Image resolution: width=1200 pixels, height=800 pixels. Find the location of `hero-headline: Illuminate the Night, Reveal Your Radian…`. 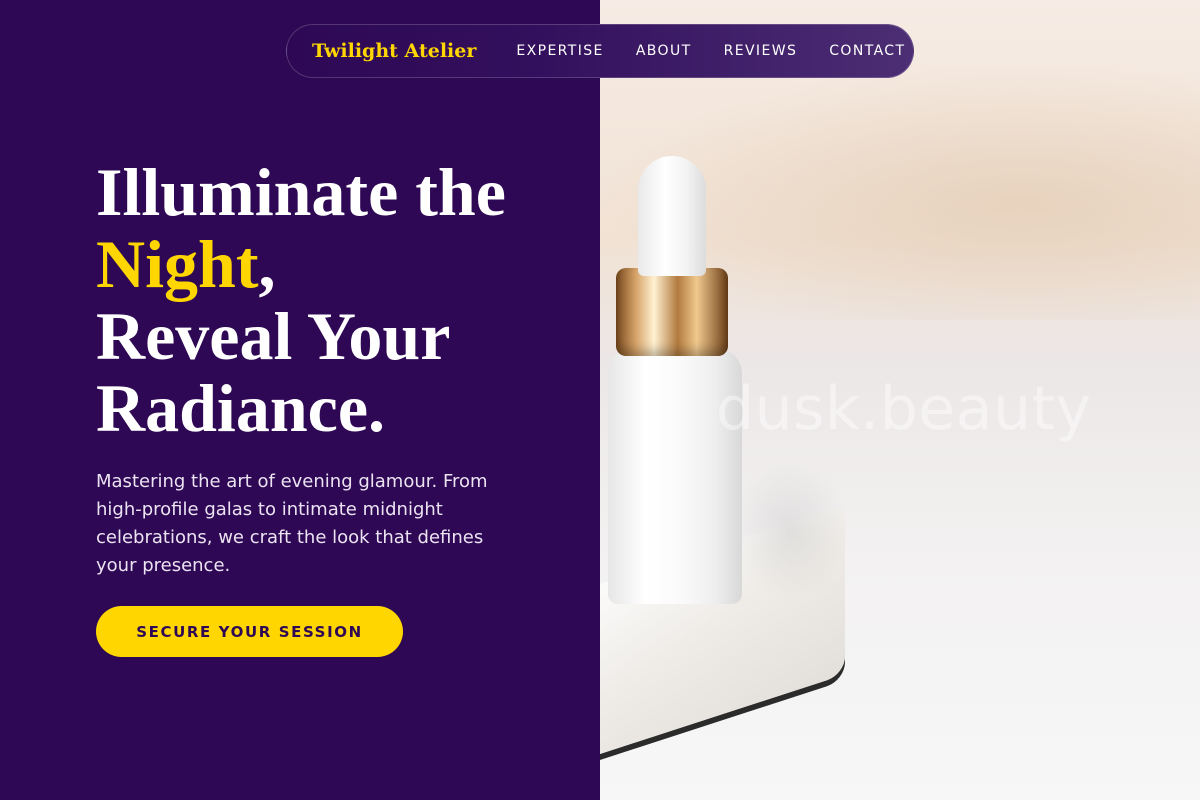

hero-headline: Illuminate the Night, Reveal Your Radian… is located at coordinates (336, 300).